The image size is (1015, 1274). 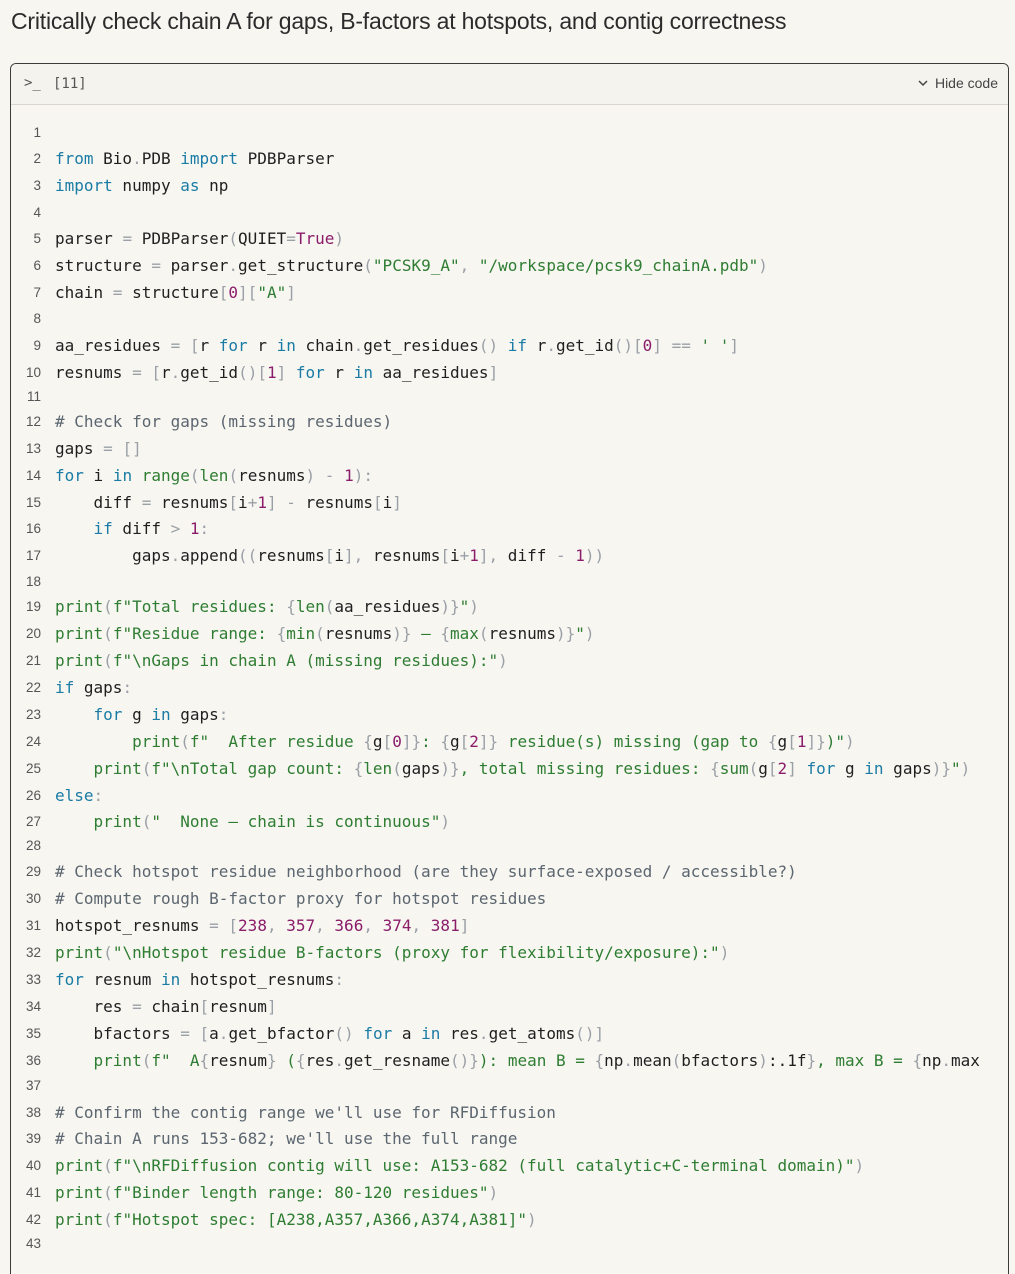 What do you see at coordinates (209, 372) in the screenshot?
I see `code-token: get_id` at bounding box center [209, 372].